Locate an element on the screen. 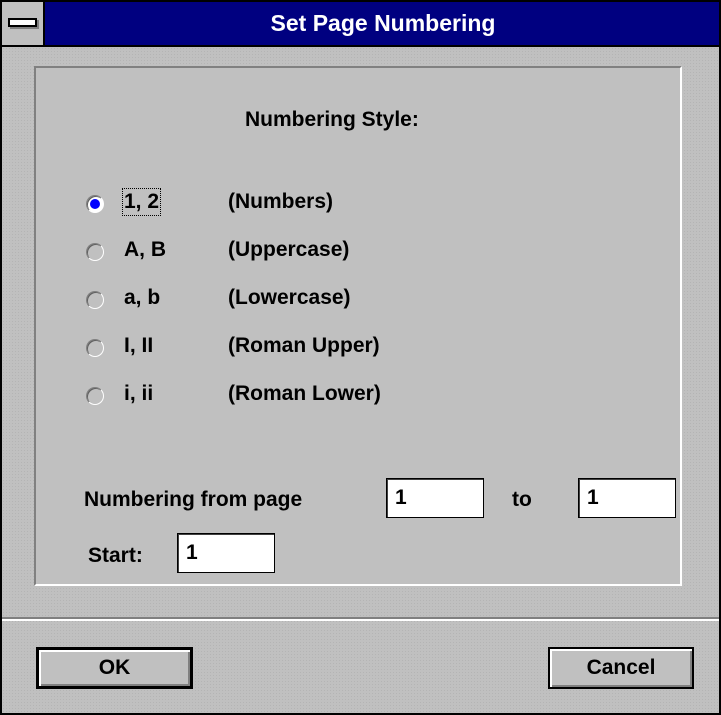 This screenshot has width=721, height=715. cancel-button: Cancel is located at coordinates (621, 668).